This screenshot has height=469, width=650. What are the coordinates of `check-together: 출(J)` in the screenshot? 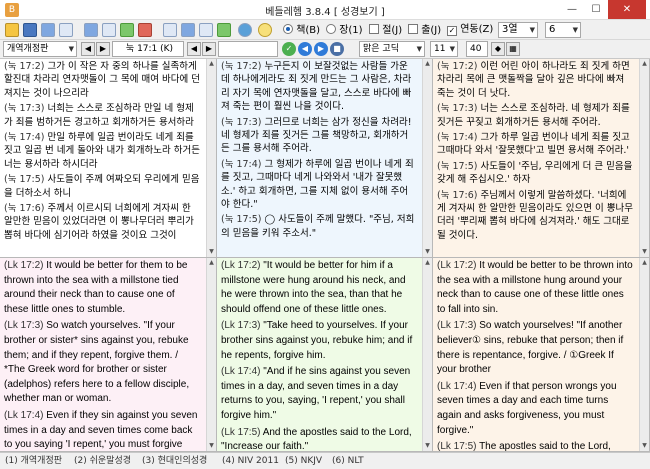 It's located at (424, 30).